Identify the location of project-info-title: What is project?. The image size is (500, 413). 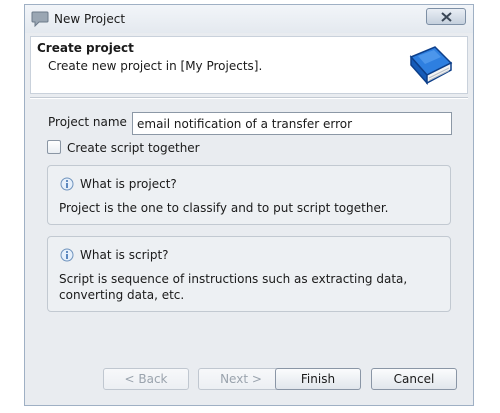
(128, 184).